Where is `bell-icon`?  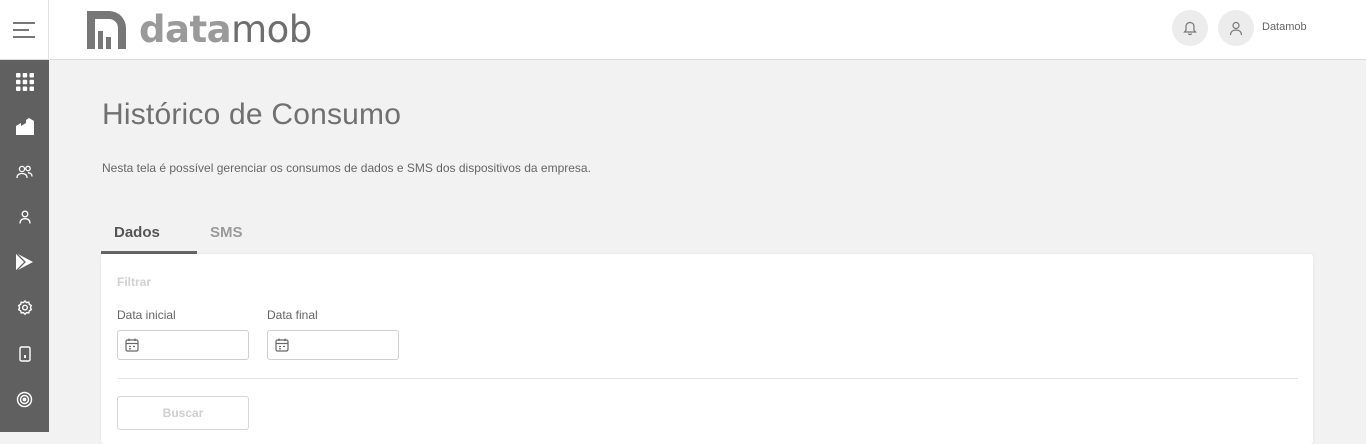
bell-icon is located at coordinates (1190, 28).